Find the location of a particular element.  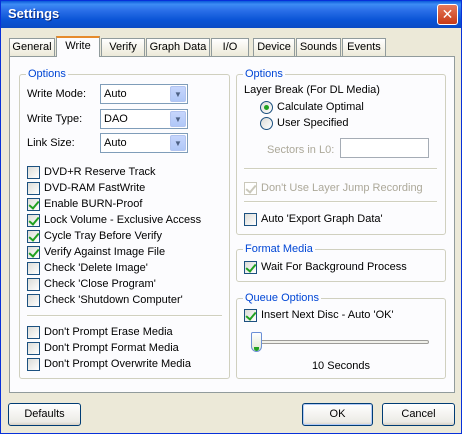

window-title: Settings is located at coordinates (34, 13).